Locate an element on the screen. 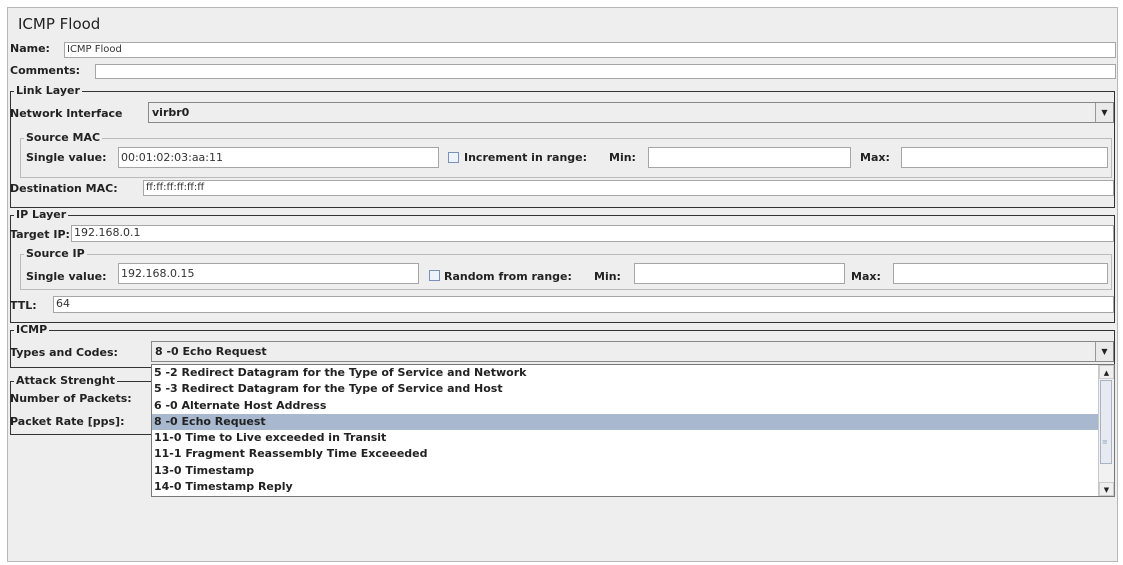  comments-field is located at coordinates (605, 71).